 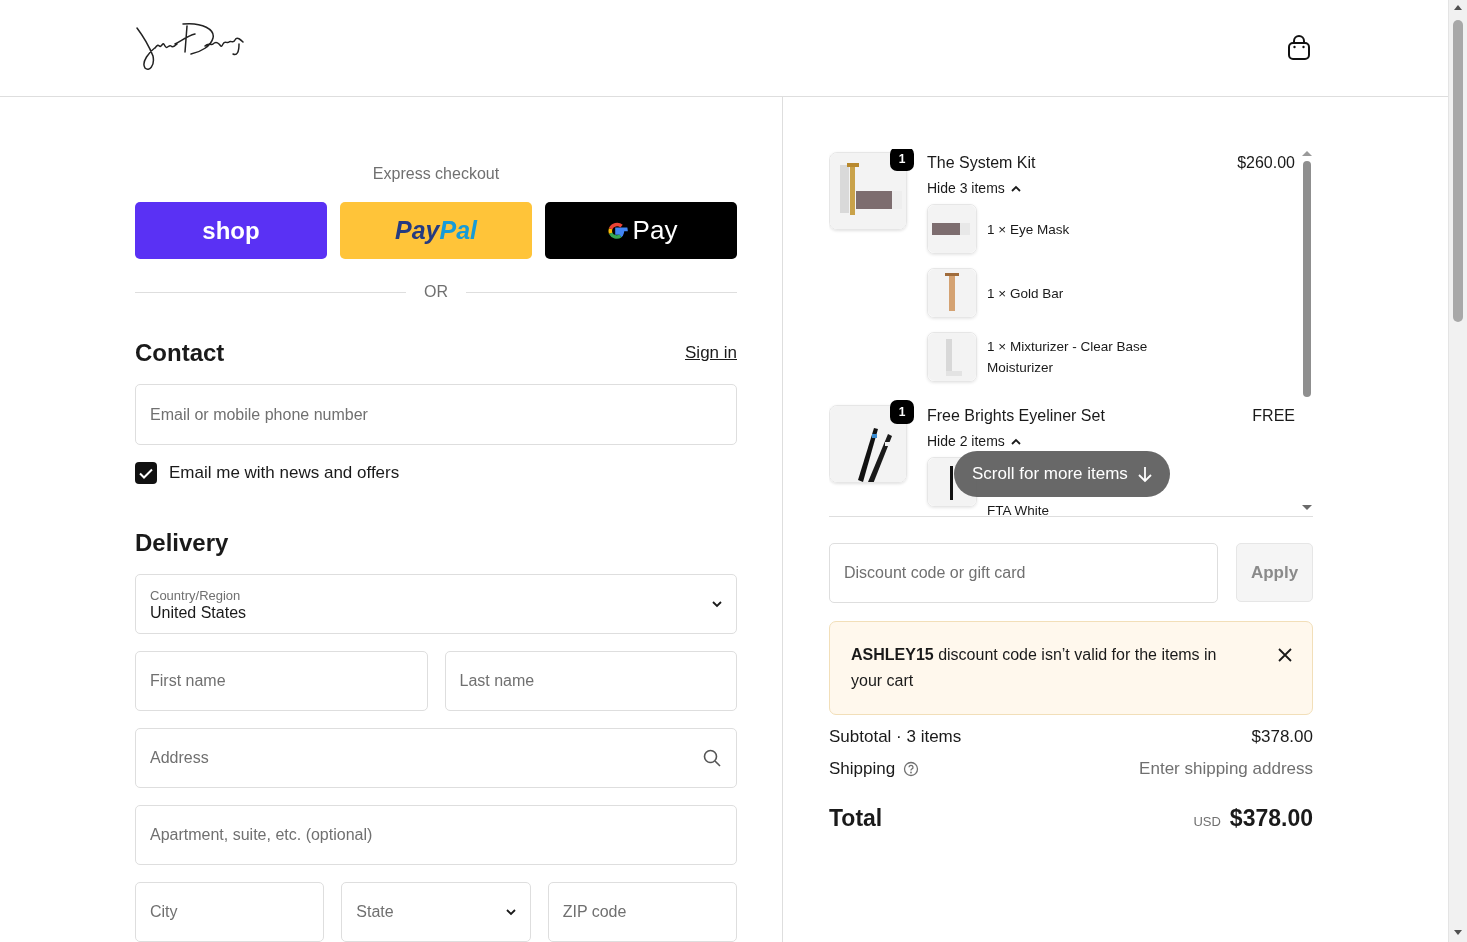 What do you see at coordinates (1307, 331) in the screenshot?
I see `scrollbar` at bounding box center [1307, 331].